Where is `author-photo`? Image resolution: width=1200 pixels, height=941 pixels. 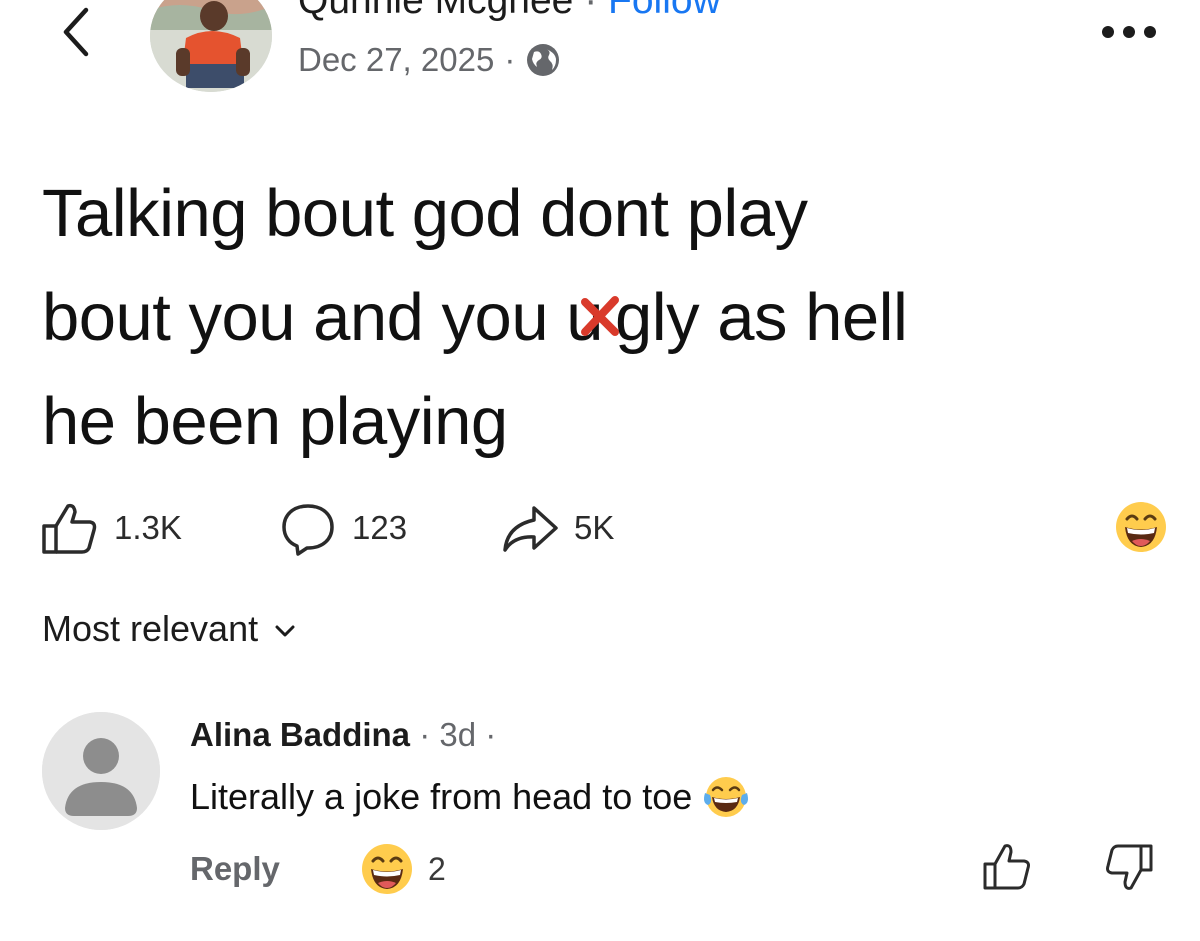
author-photo is located at coordinates (211, 46).